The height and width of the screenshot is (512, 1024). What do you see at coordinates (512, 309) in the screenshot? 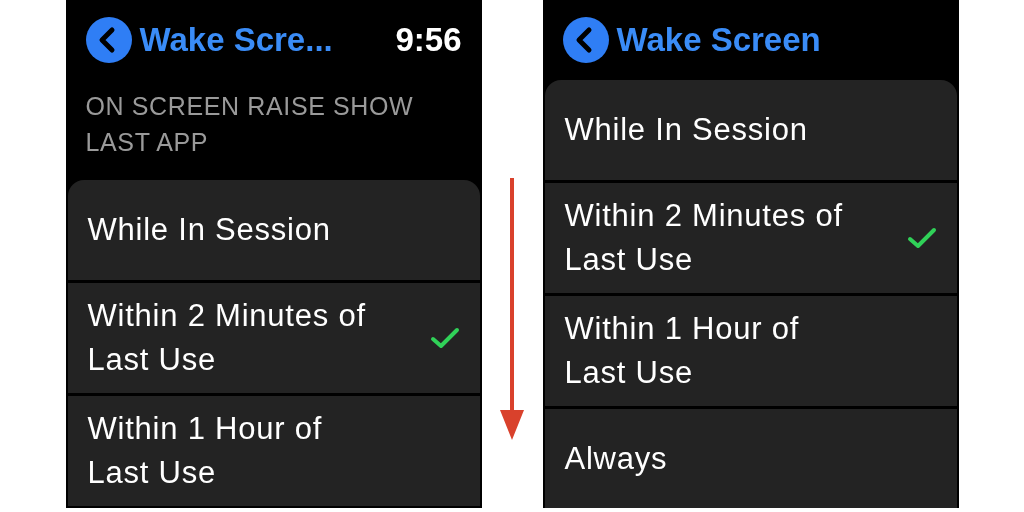
I see `down-arrow-icon` at bounding box center [512, 309].